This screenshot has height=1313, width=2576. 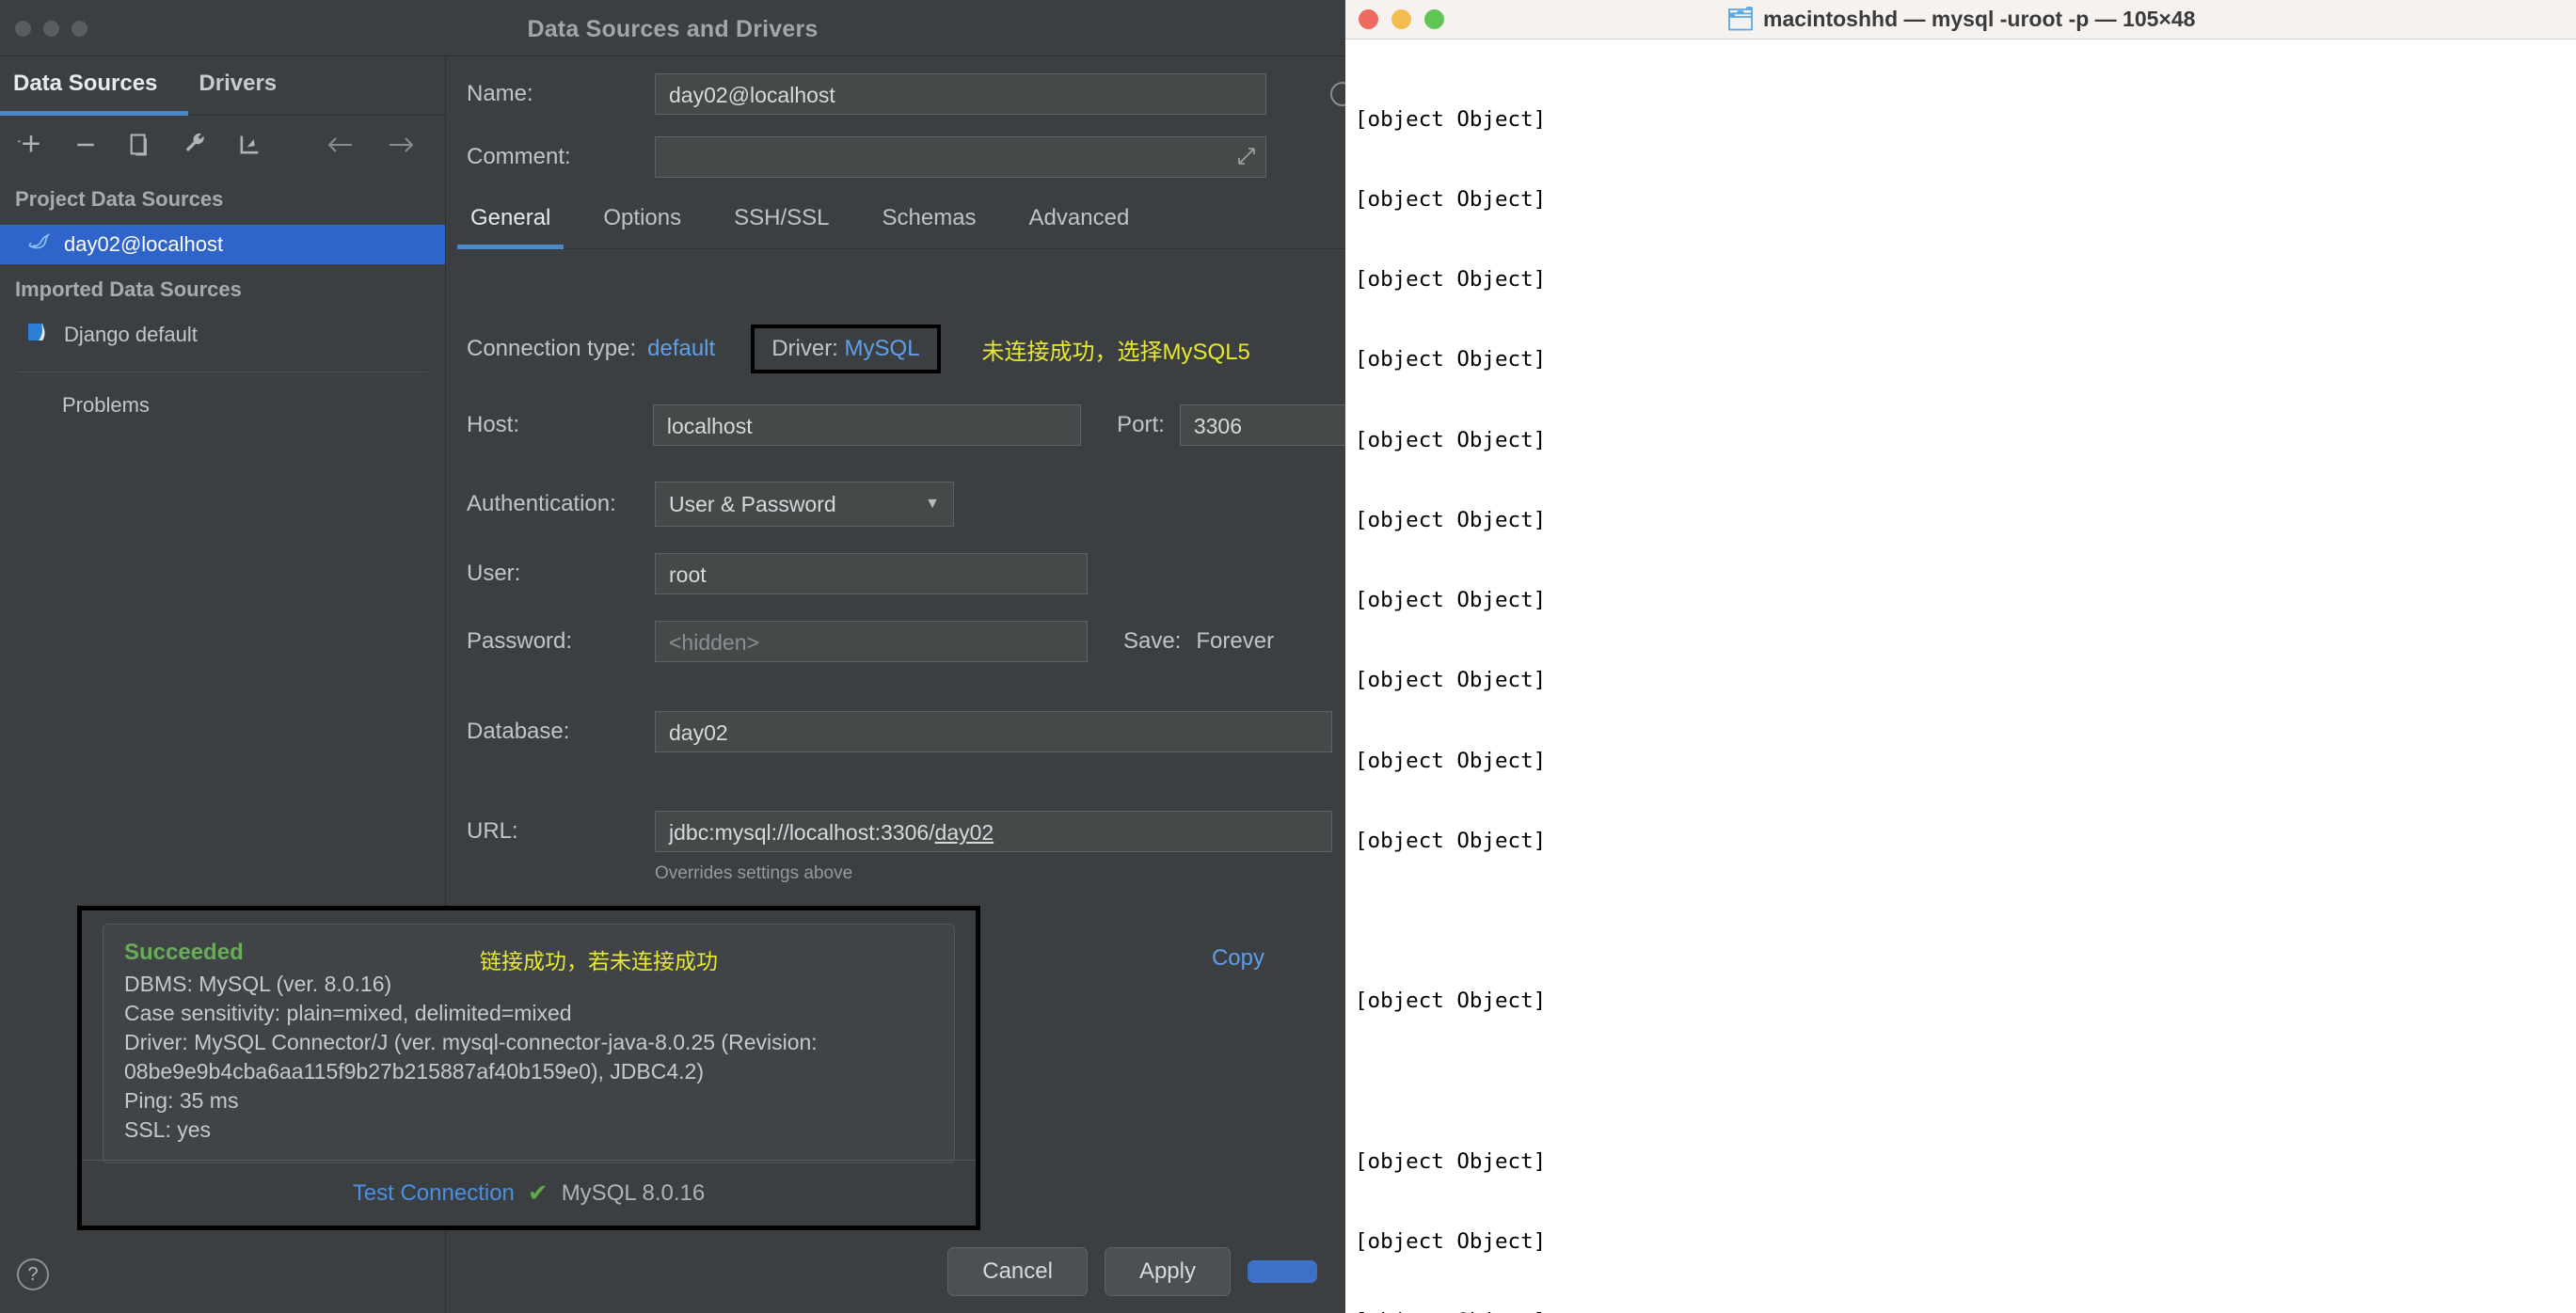 I want to click on cancel-button: Cancel, so click(x=1018, y=1272).